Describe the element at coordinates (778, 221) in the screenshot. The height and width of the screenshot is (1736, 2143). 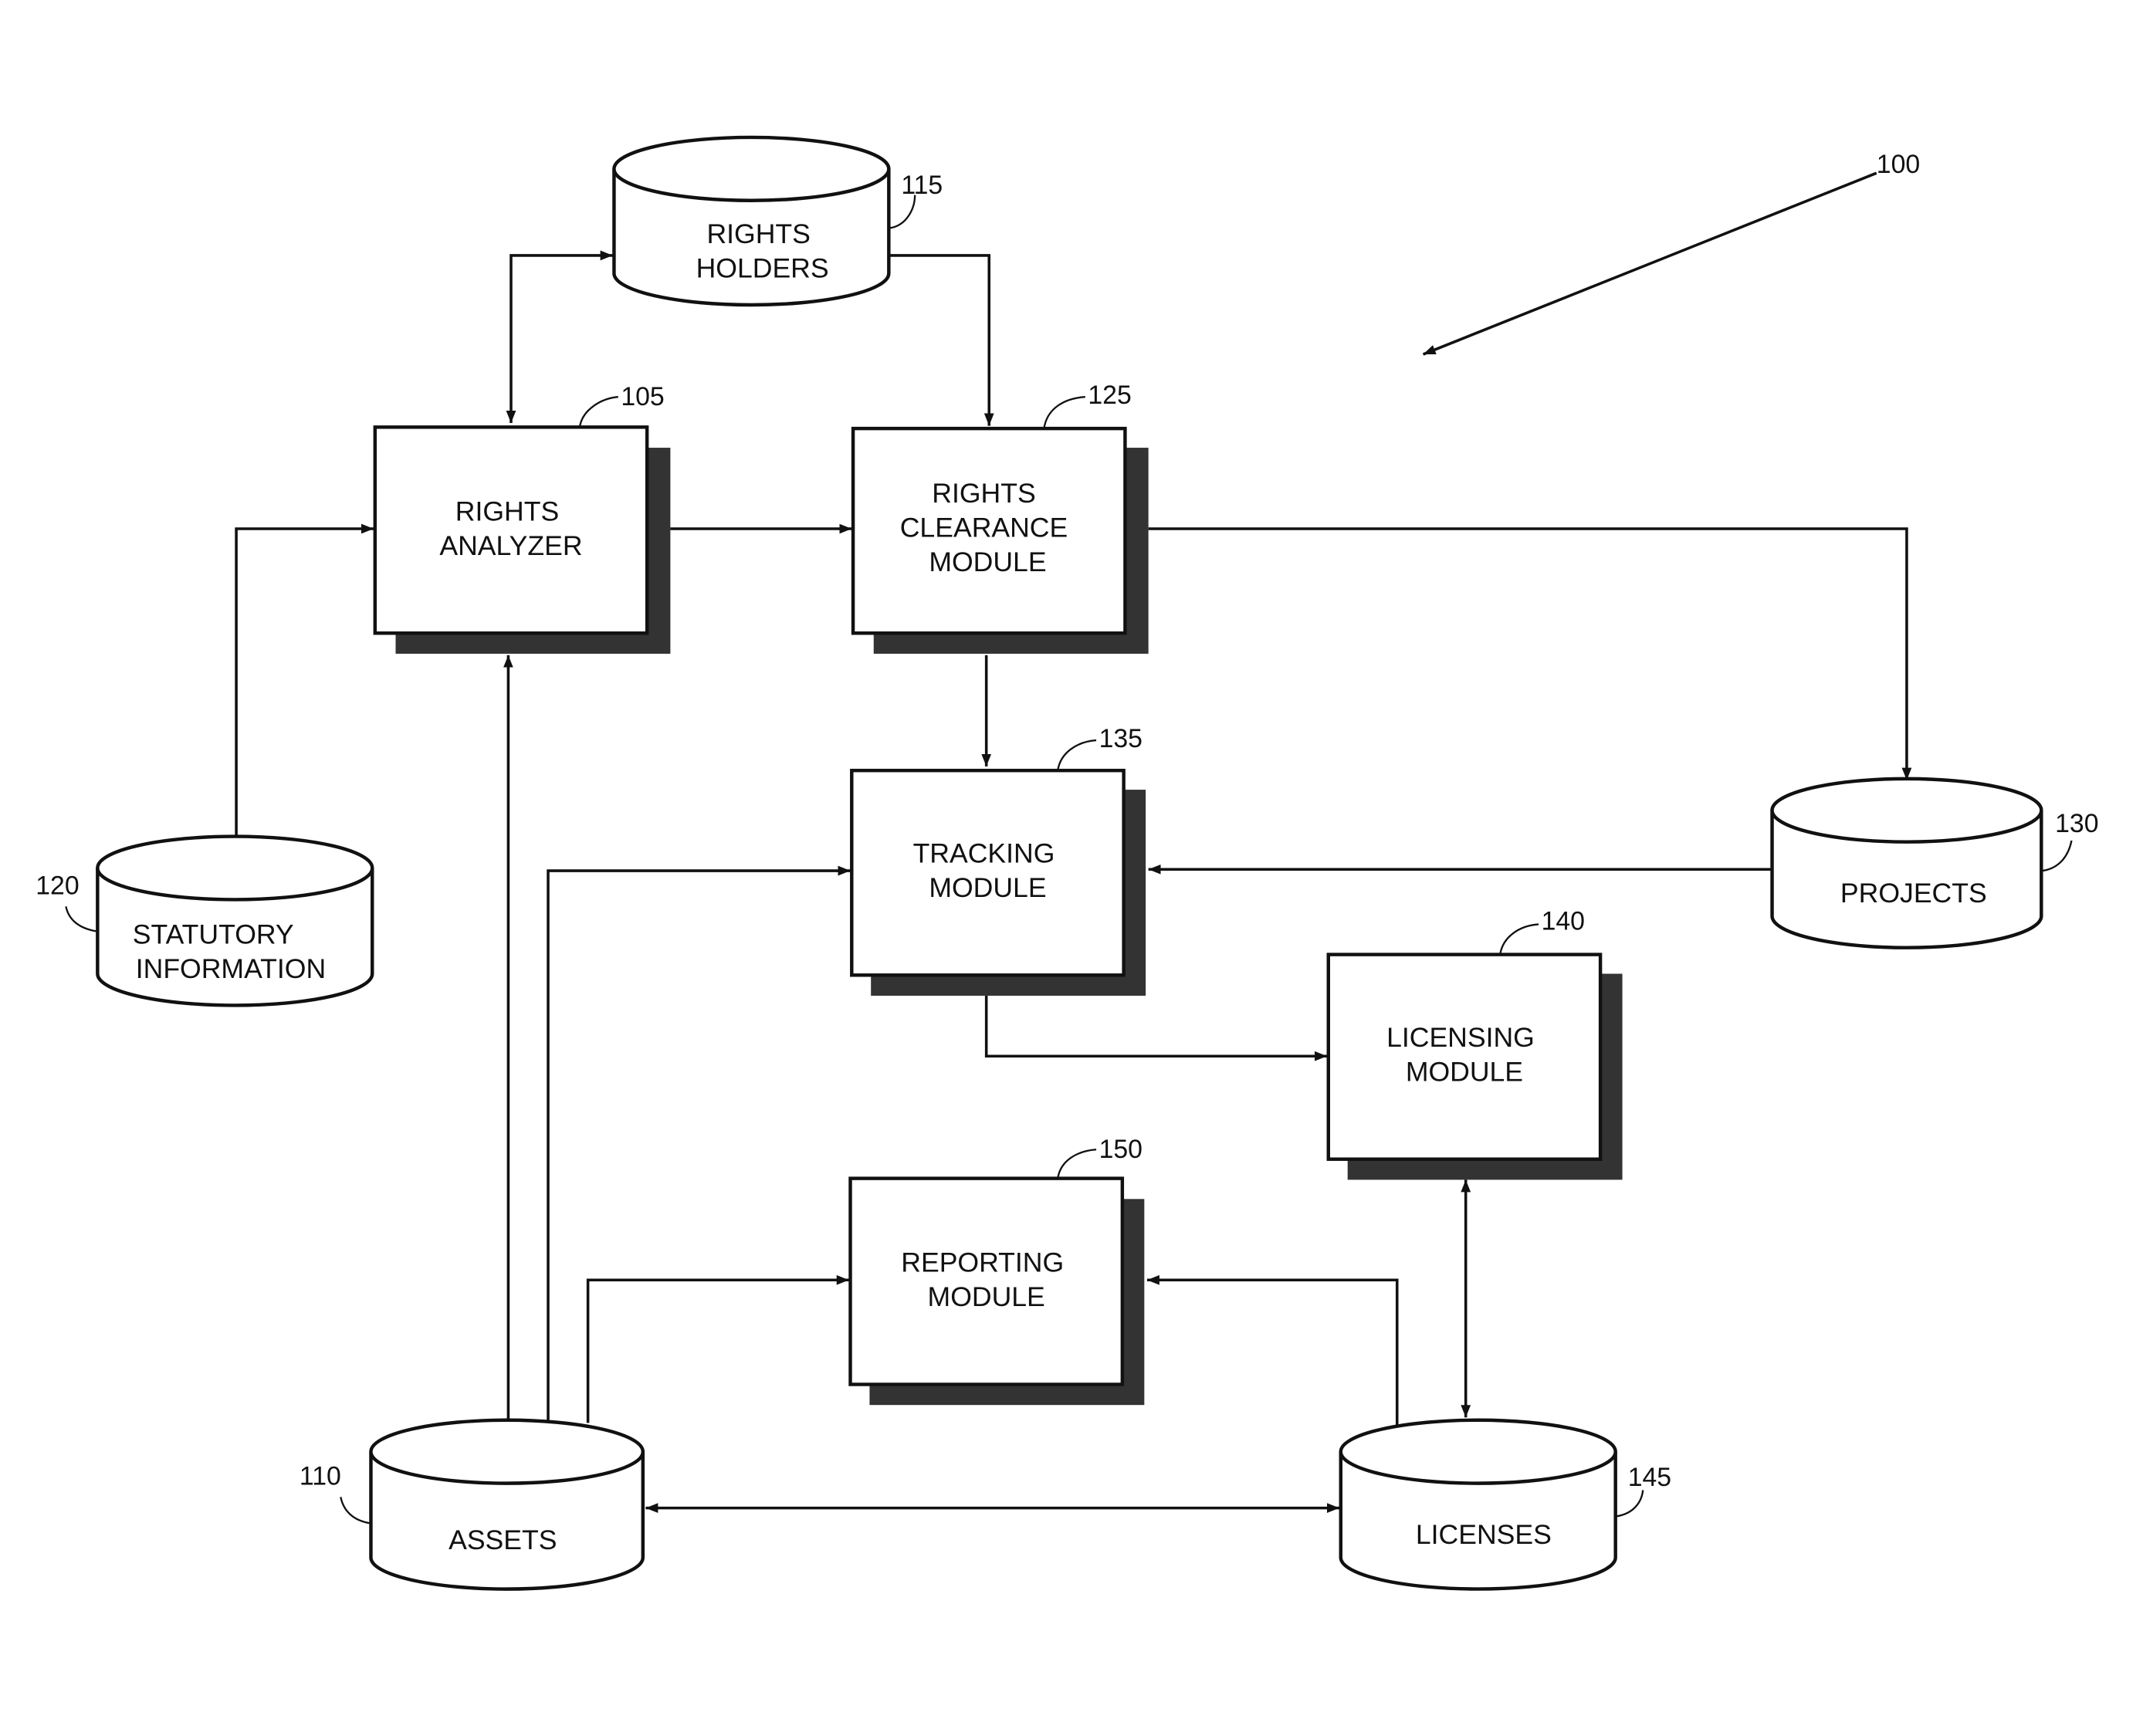
I see `database-rights-holders: RIGHTS HOLDERS 115` at that location.